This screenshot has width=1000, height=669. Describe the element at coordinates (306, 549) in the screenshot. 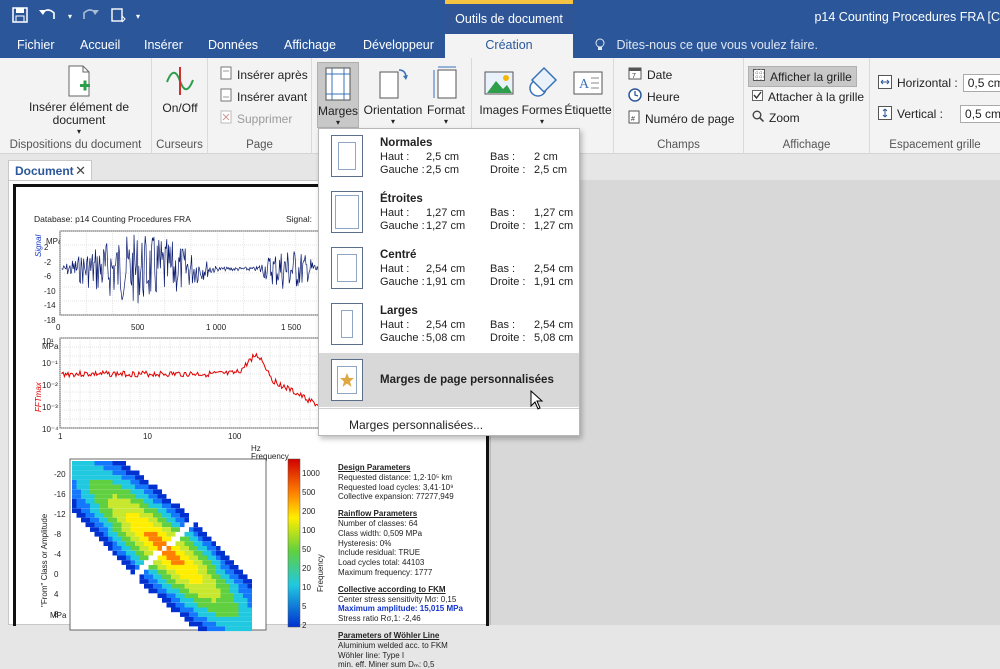

I see `tick-label: 50` at that location.